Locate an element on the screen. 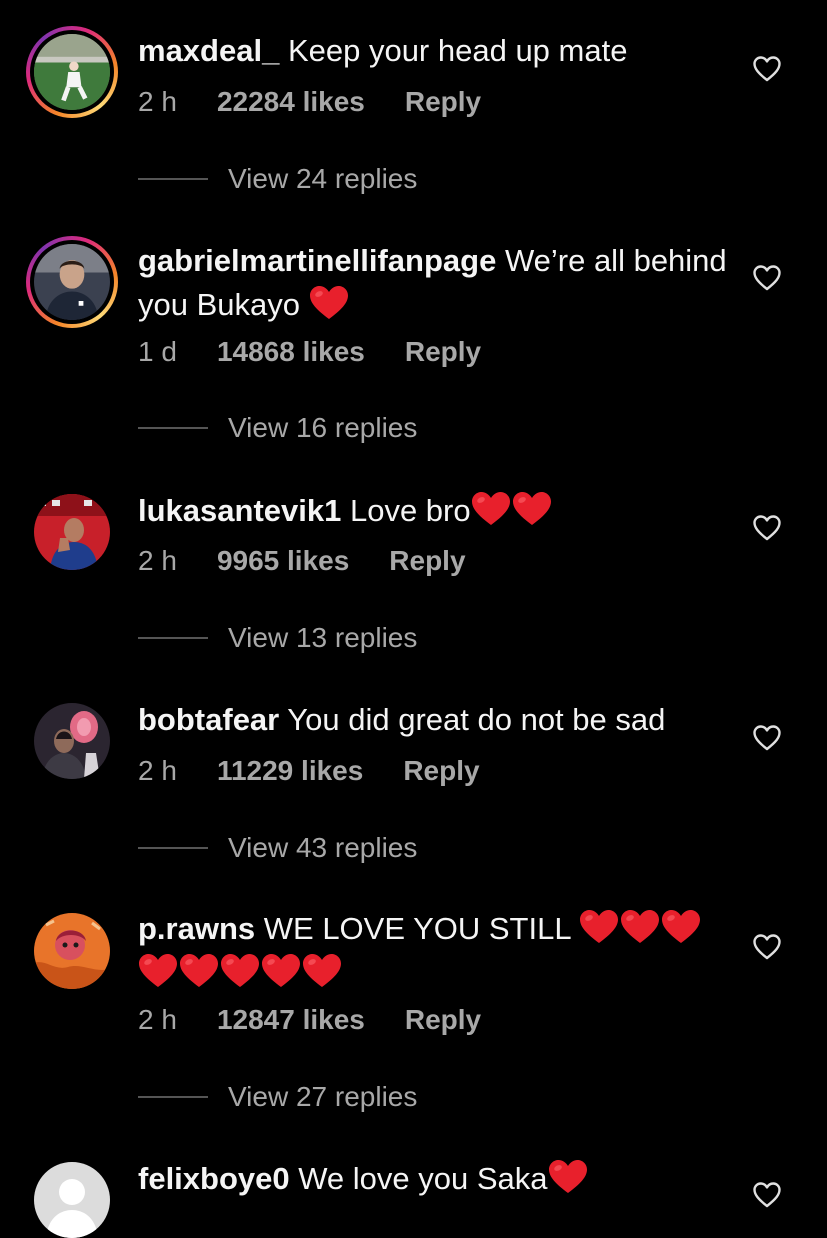  comment-meta: 2 h 11229 likes Reply is located at coordinates (309, 771).